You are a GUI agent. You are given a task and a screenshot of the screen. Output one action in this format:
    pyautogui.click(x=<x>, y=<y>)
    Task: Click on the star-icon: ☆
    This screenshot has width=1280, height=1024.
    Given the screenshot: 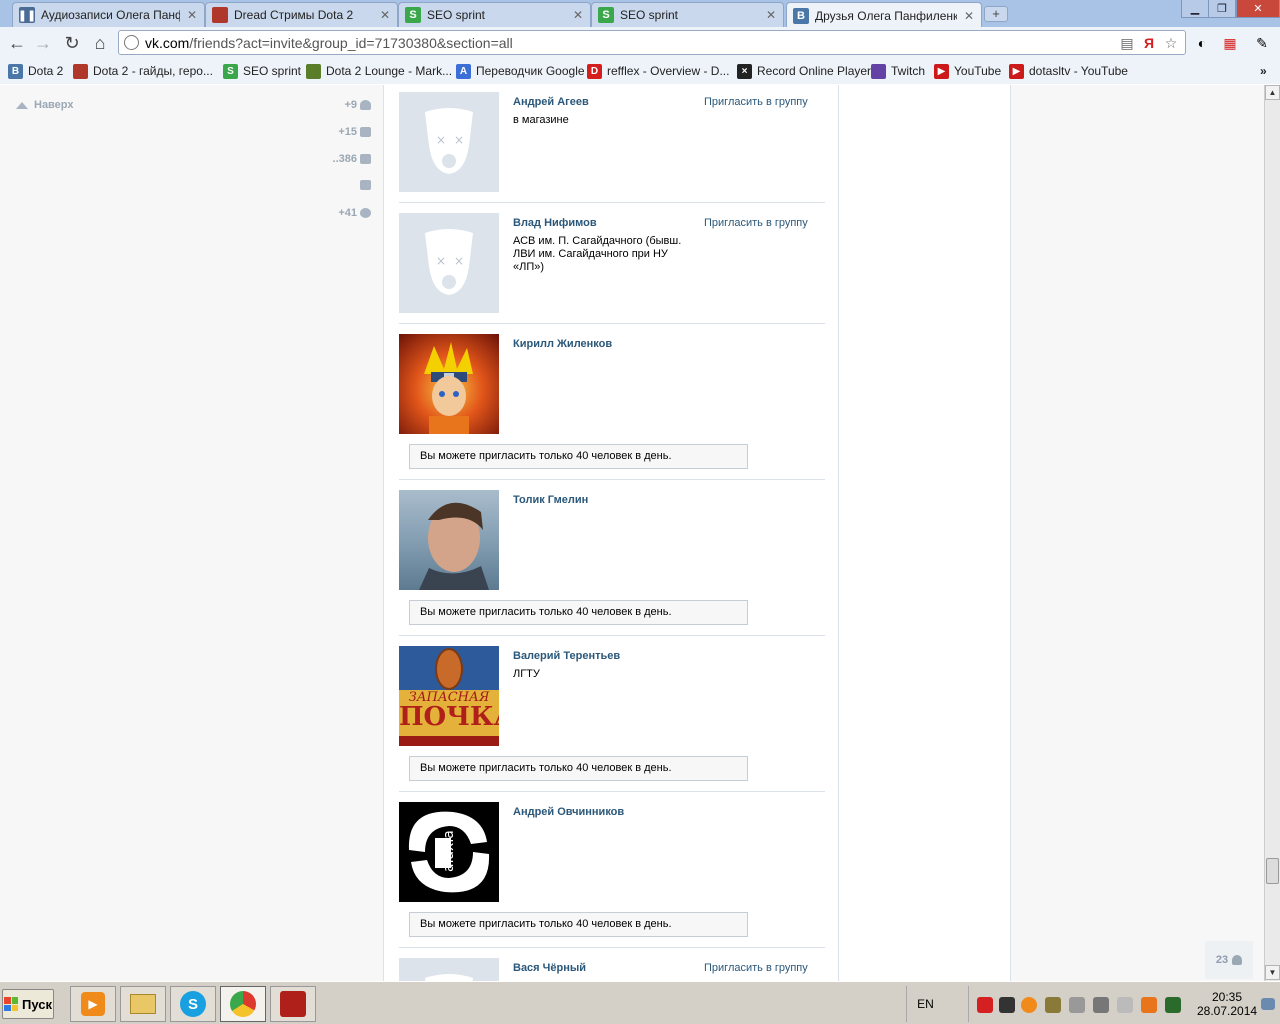 What is the action you would take?
    pyautogui.click(x=1171, y=43)
    